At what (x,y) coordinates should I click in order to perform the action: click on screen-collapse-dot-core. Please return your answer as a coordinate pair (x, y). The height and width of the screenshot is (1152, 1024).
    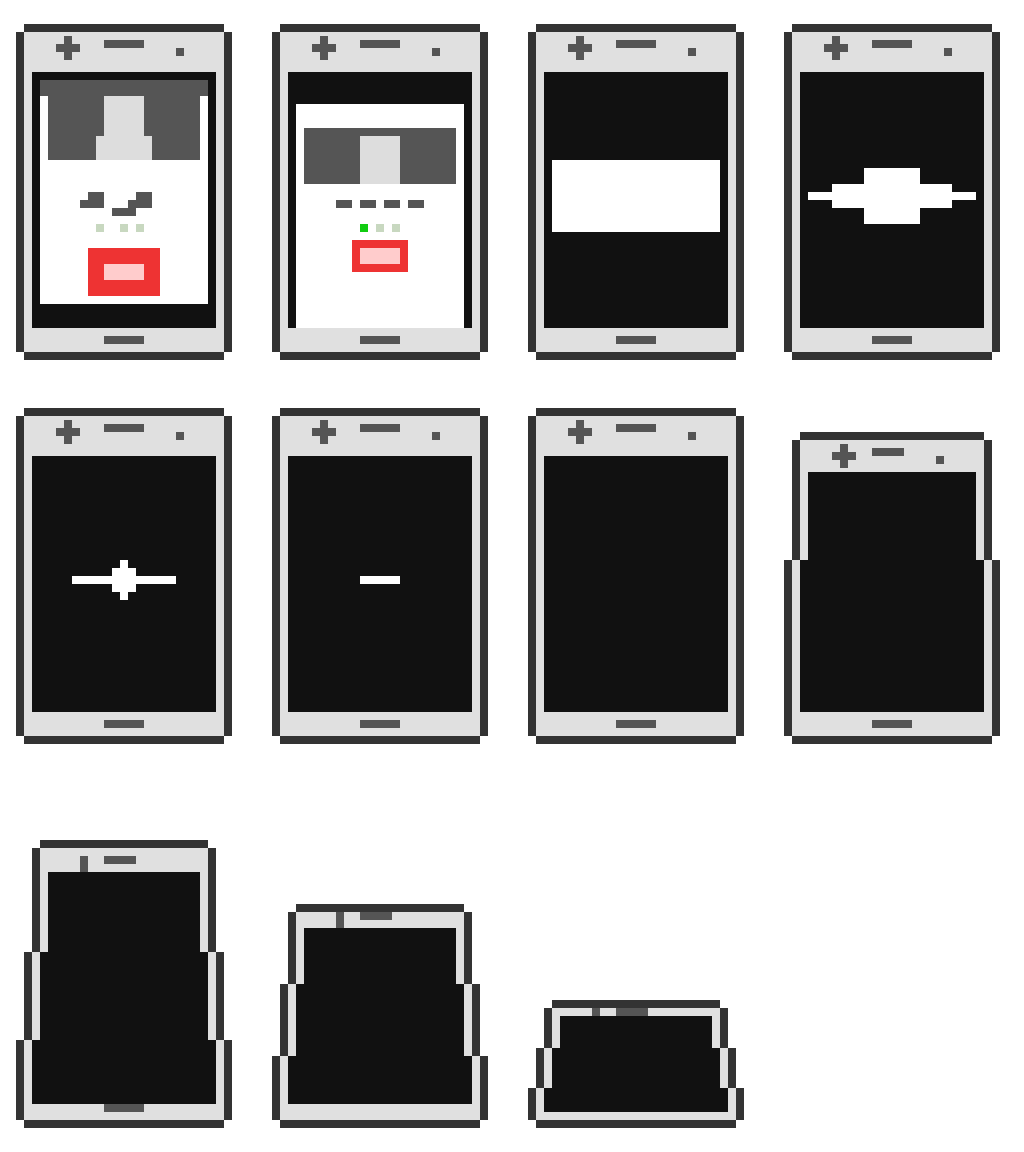
    Looking at the image, I should click on (124, 580).